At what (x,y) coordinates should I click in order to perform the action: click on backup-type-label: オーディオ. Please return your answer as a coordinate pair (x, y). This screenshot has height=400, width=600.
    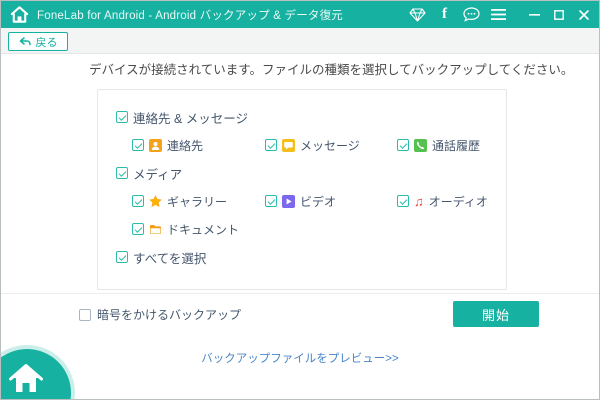
    Looking at the image, I should click on (458, 201).